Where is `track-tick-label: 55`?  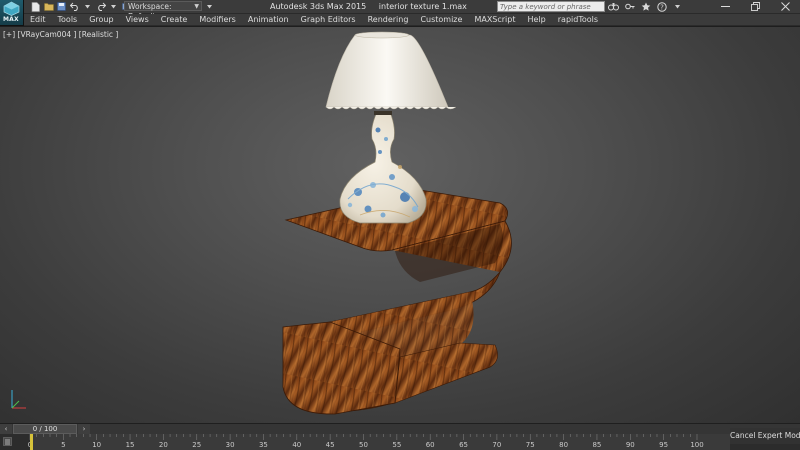 track-tick-label: 55 is located at coordinates (397, 445).